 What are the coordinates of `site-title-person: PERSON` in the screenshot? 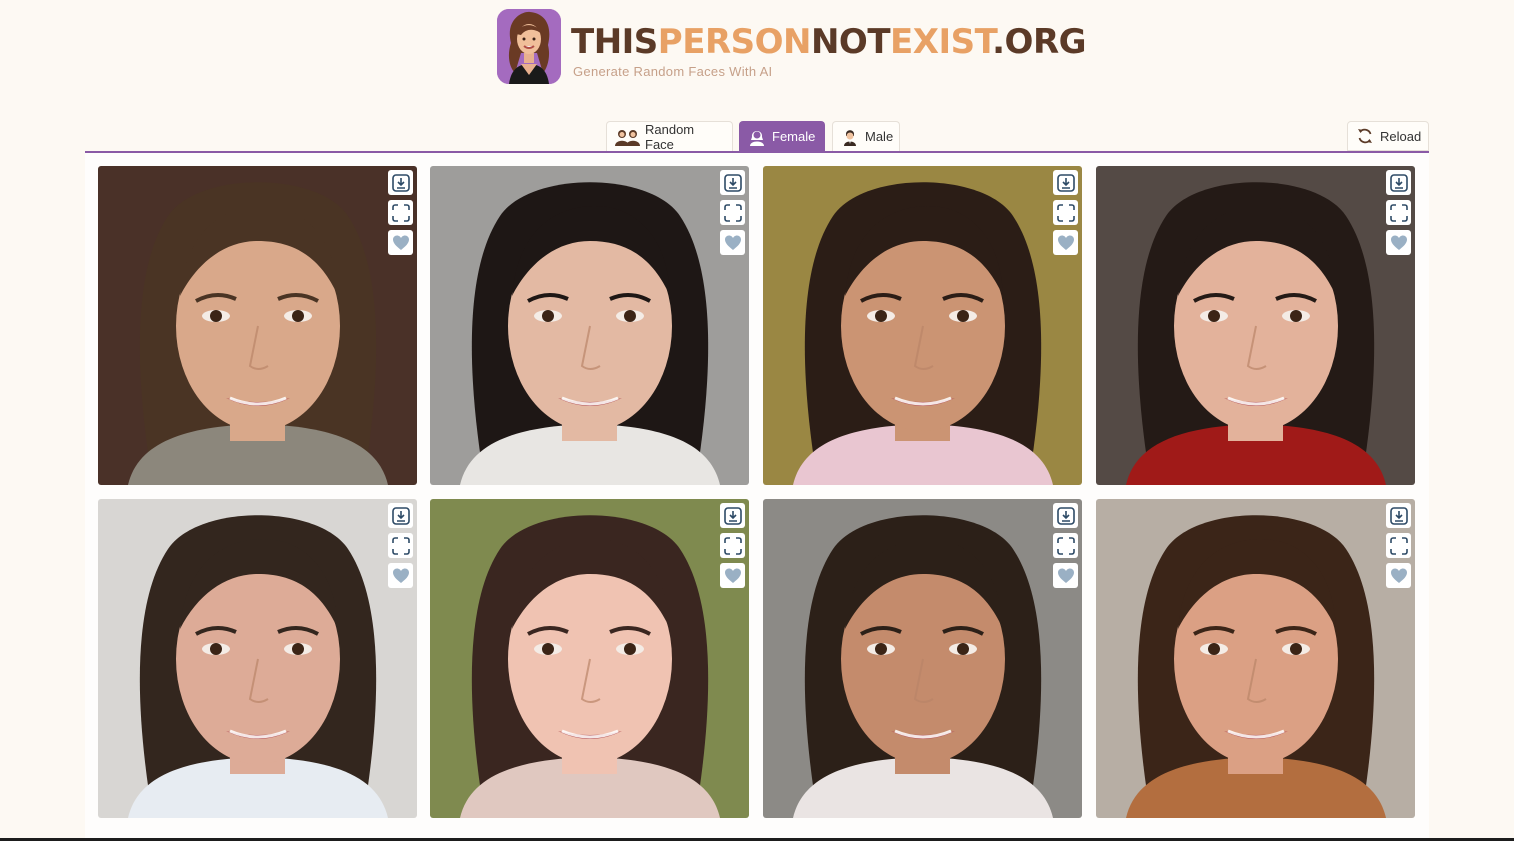 It's located at (734, 42).